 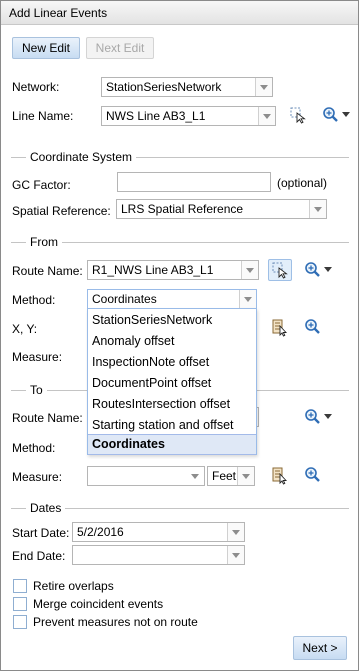 I want to click on from-route-name-select: R1_NWS Line AB3_L1, so click(x=173, y=270).